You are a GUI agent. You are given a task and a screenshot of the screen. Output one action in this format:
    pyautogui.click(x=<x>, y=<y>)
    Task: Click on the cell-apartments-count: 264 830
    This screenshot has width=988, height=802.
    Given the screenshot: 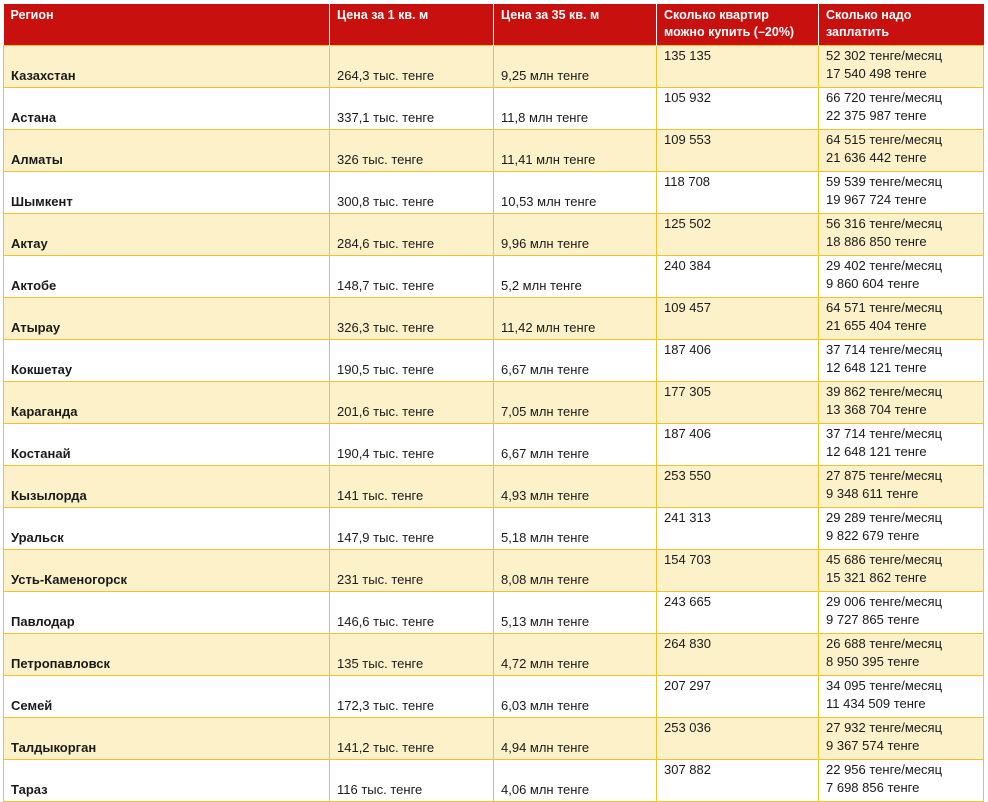 What is the action you would take?
    pyautogui.click(x=737, y=654)
    